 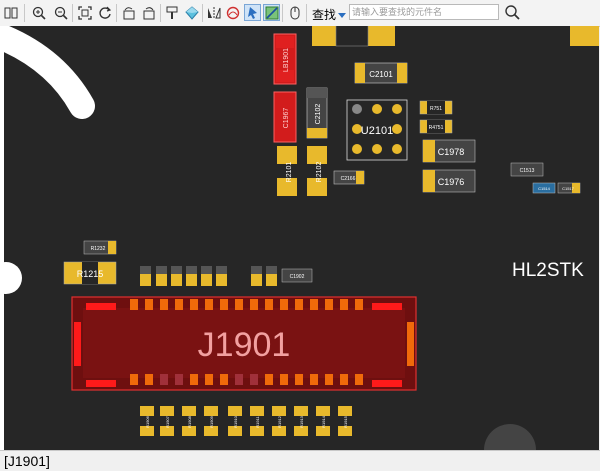 I want to click on net-highlight-icon, so click(x=232, y=12).